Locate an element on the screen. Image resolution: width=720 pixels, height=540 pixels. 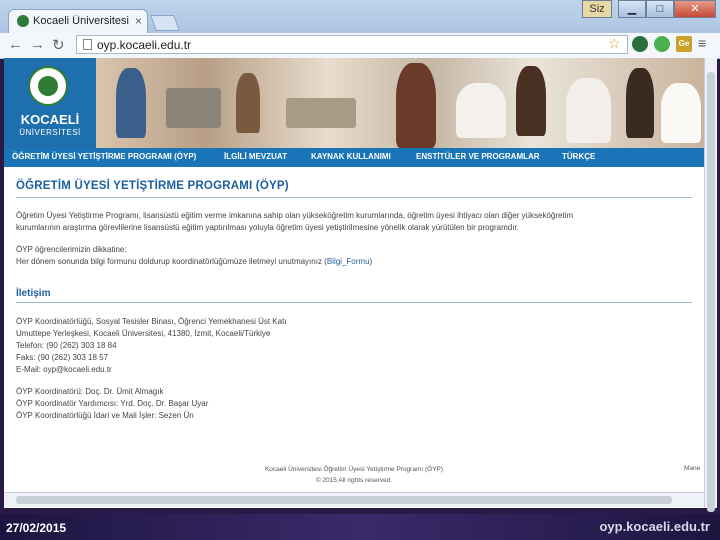
favicon-icon is located at coordinates (23, 21).